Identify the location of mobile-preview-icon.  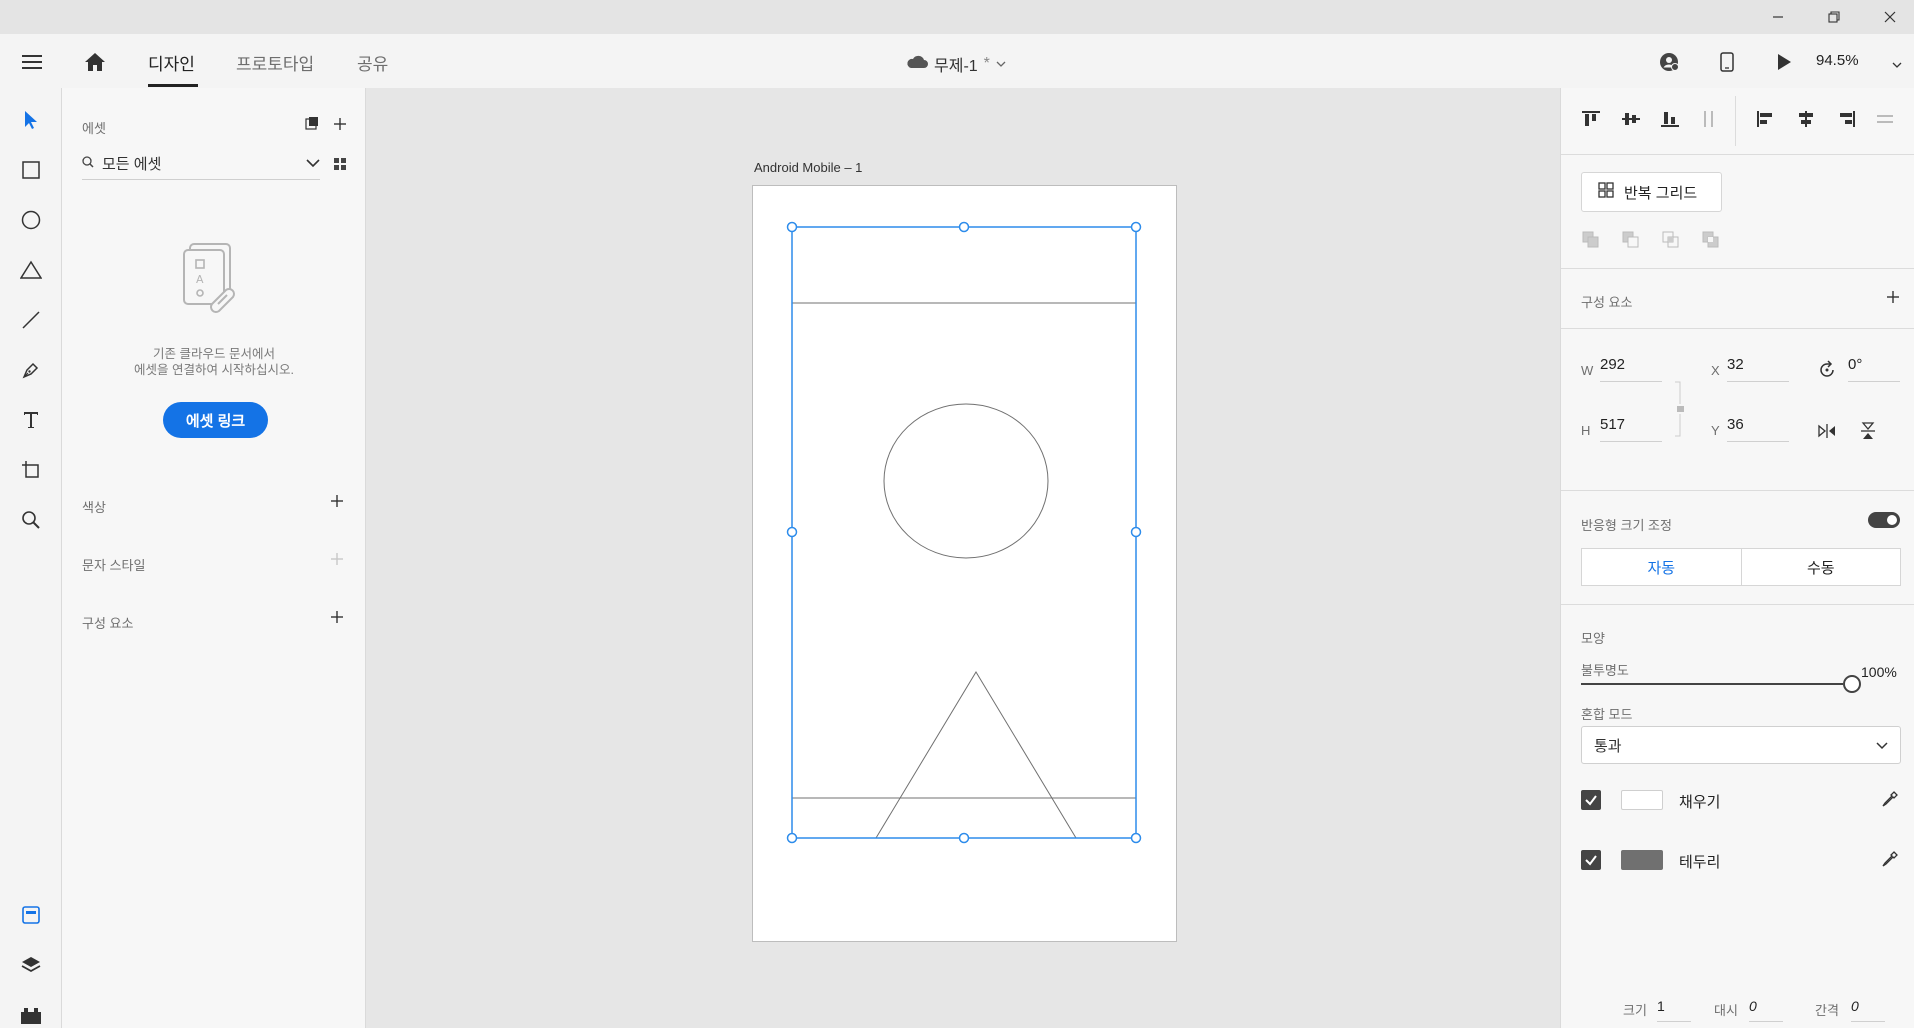
(1727, 62).